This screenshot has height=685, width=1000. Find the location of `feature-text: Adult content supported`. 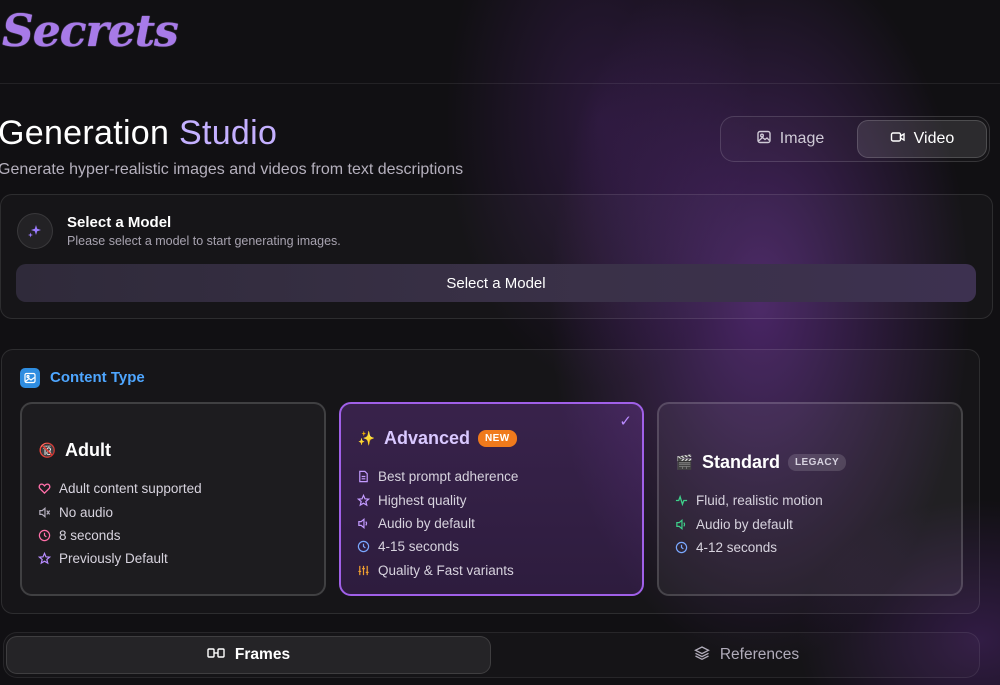

feature-text: Adult content supported is located at coordinates (130, 489).